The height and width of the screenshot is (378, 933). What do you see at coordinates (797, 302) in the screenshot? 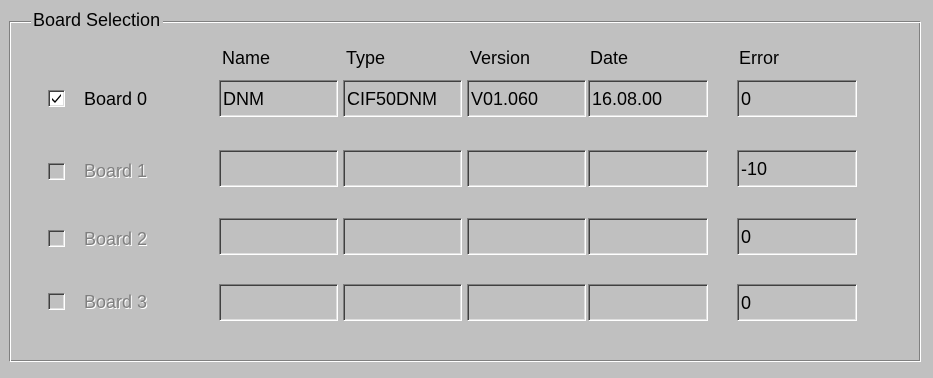
I see `board-3-error-field: 0` at bounding box center [797, 302].